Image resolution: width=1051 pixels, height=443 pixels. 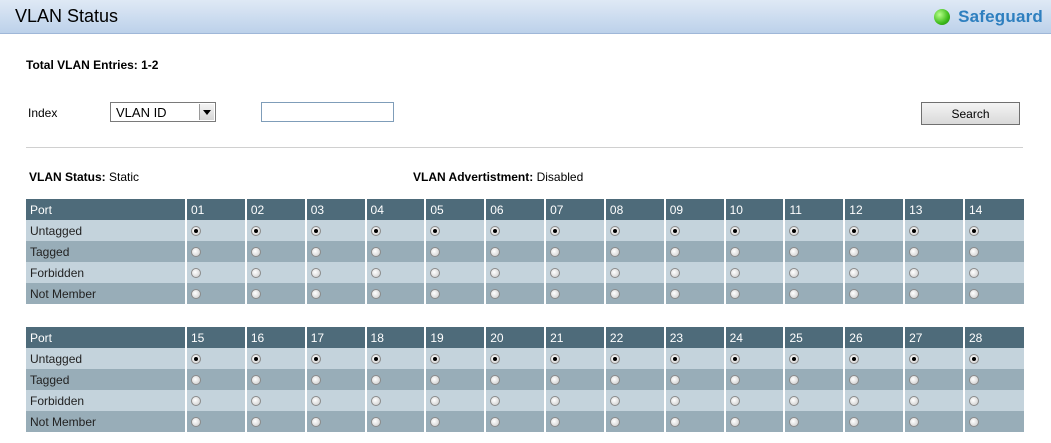 What do you see at coordinates (970, 113) in the screenshot?
I see `search-button: Search` at bounding box center [970, 113].